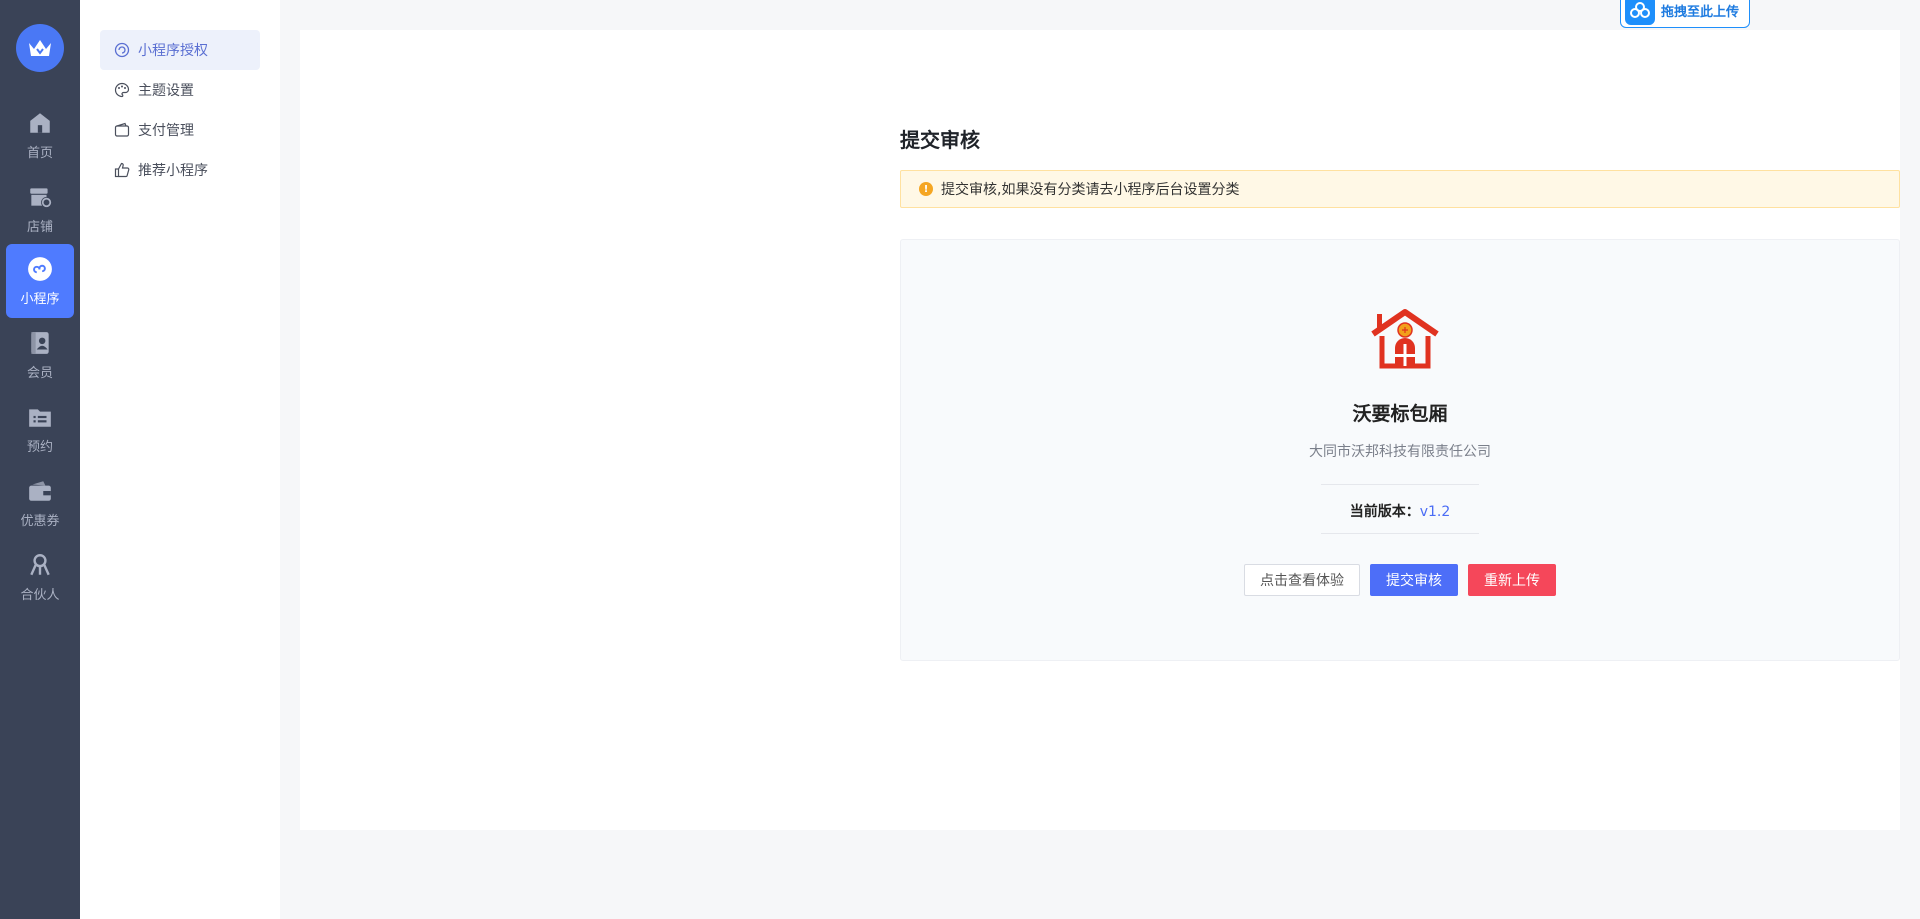 The height and width of the screenshot is (919, 1920). What do you see at coordinates (1405, 339) in the screenshot?
I see `house-logo-icon` at bounding box center [1405, 339].